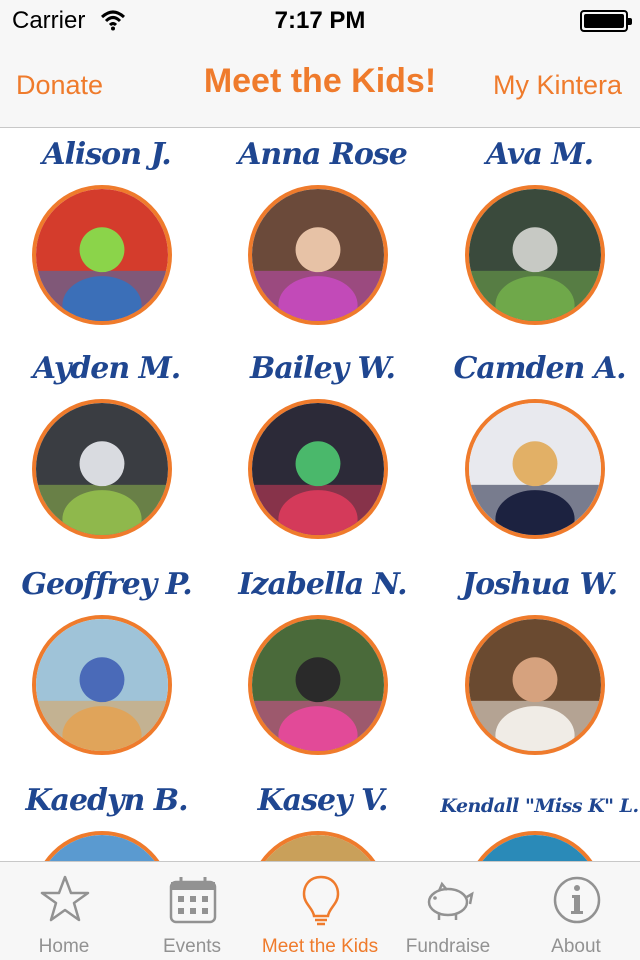  What do you see at coordinates (320, 946) in the screenshot?
I see `tab-label: Meet the Kids` at bounding box center [320, 946].